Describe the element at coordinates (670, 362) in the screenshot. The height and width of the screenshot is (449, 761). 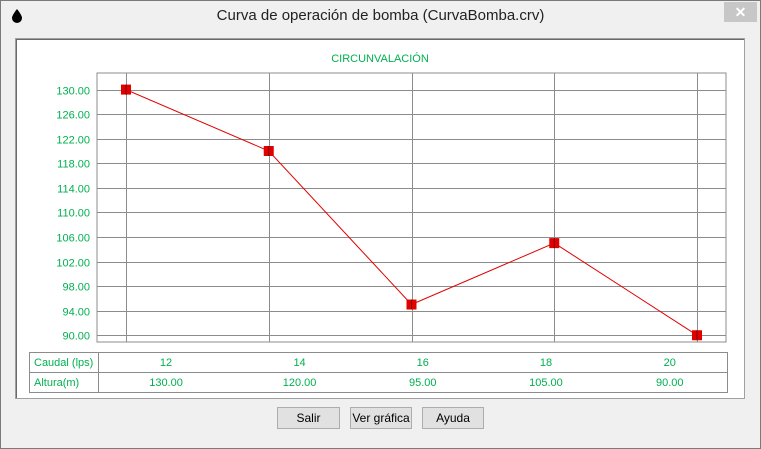
I see `caudal-cell: 20` at that location.